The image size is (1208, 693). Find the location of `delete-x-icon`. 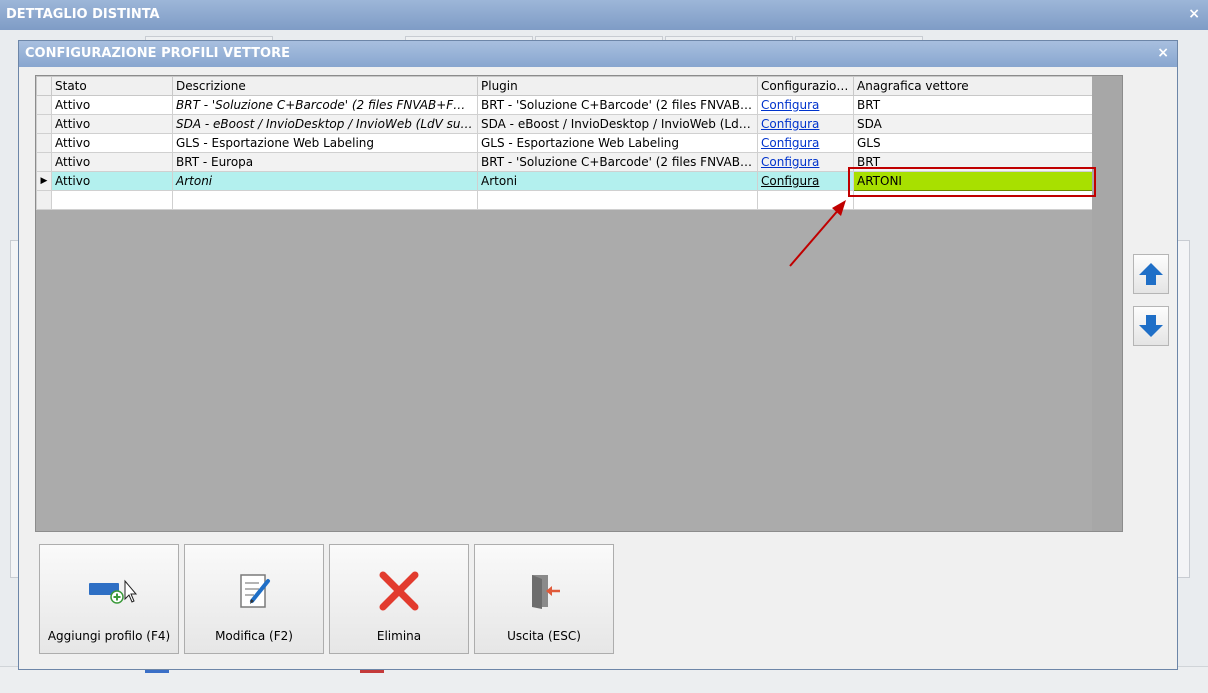

delete-x-icon is located at coordinates (399, 591).